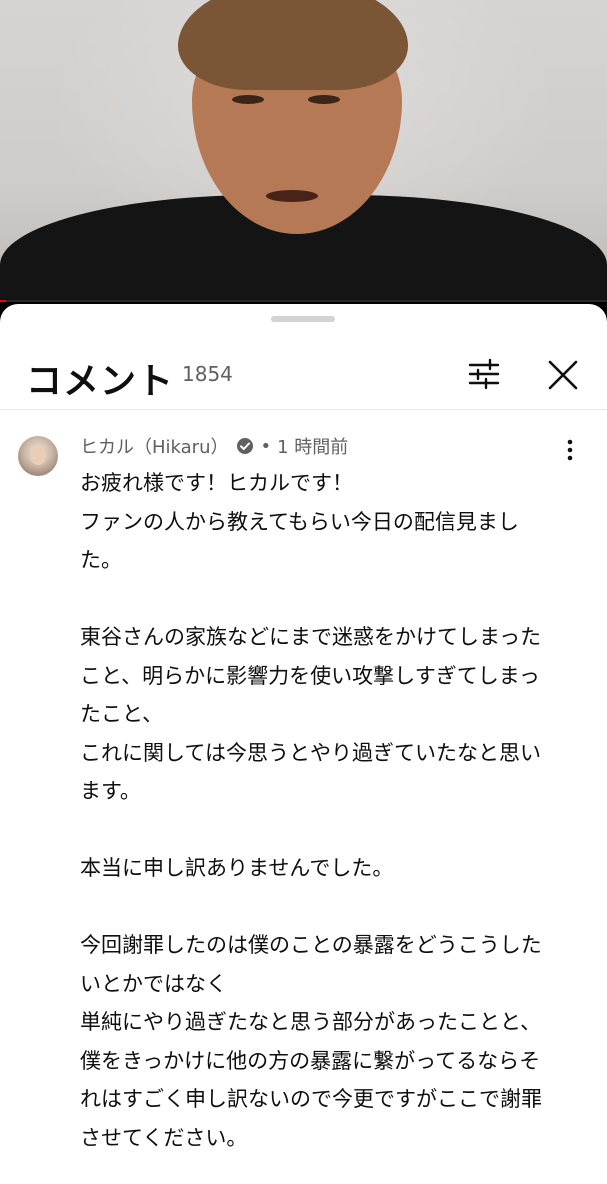  I want to click on video-progress-fill, so click(3, 301).